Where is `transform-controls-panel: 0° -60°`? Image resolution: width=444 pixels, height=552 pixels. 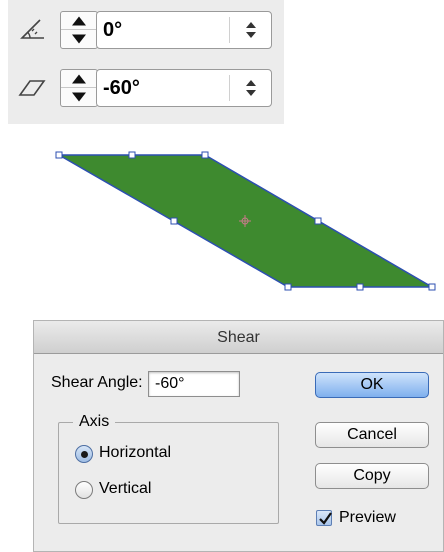
transform-controls-panel: 0° -60° is located at coordinates (146, 62).